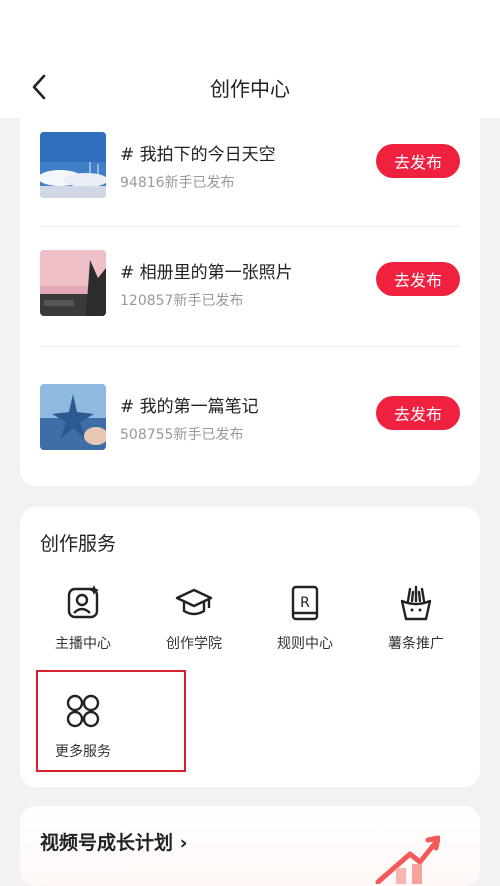 The height and width of the screenshot is (886, 500). I want to click on task-subtitle: 508755新手已发布, so click(182, 435).